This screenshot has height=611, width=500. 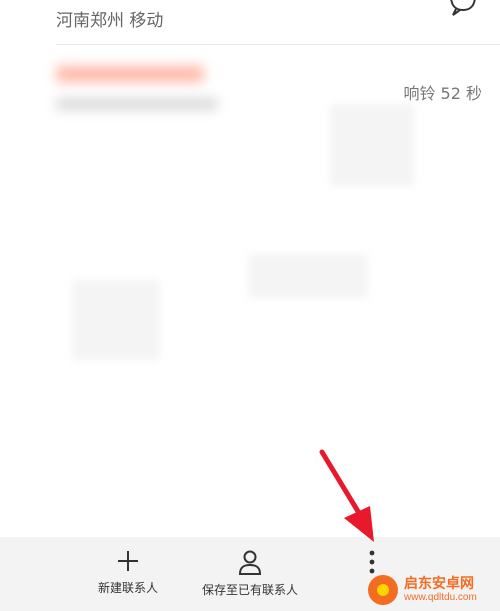 I want to click on new-contact-label: 新建联系人, so click(x=127, y=588).